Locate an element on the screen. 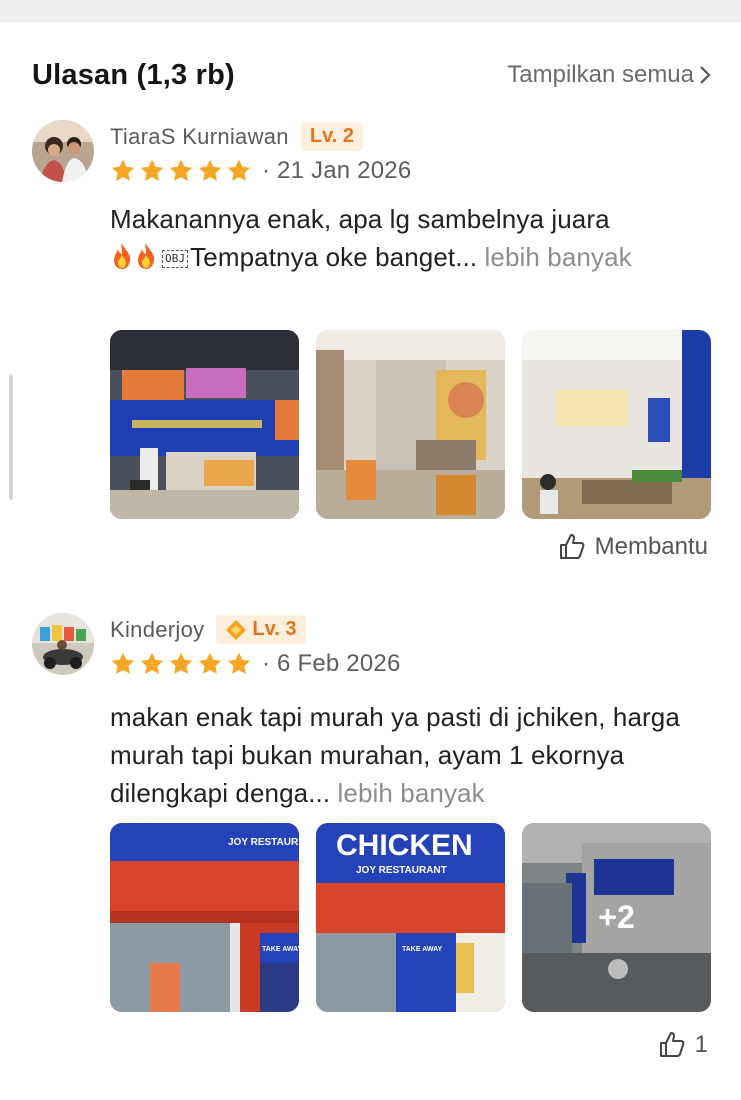  review-text-part: Makanannya enak, apa lg sambelnya juara is located at coordinates (360, 219).